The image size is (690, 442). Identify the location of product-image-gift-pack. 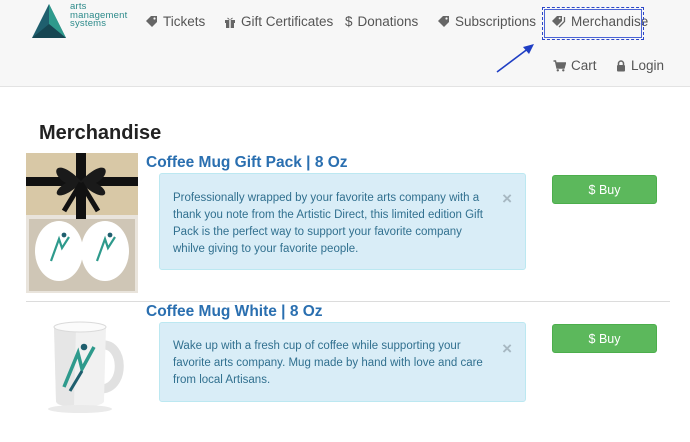
(82, 223).